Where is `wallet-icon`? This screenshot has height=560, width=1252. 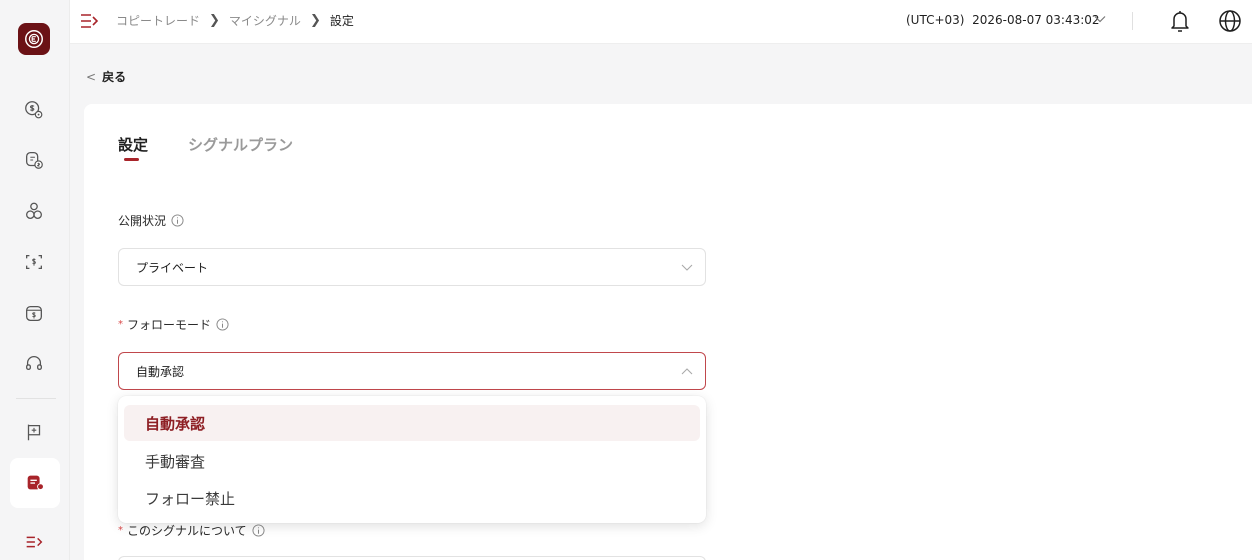 wallet-icon is located at coordinates (34, 313).